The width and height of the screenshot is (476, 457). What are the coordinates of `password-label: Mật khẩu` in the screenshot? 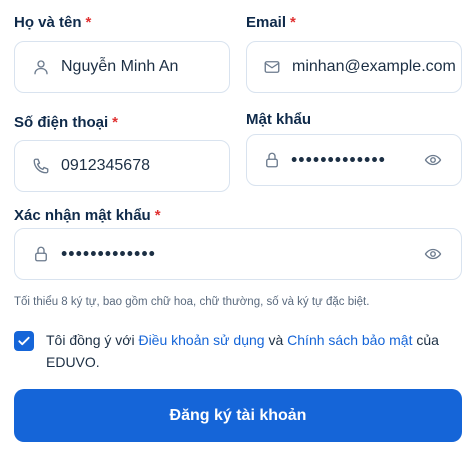 It's located at (278, 119).